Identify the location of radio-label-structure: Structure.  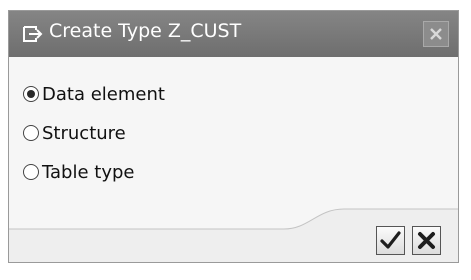
(84, 133).